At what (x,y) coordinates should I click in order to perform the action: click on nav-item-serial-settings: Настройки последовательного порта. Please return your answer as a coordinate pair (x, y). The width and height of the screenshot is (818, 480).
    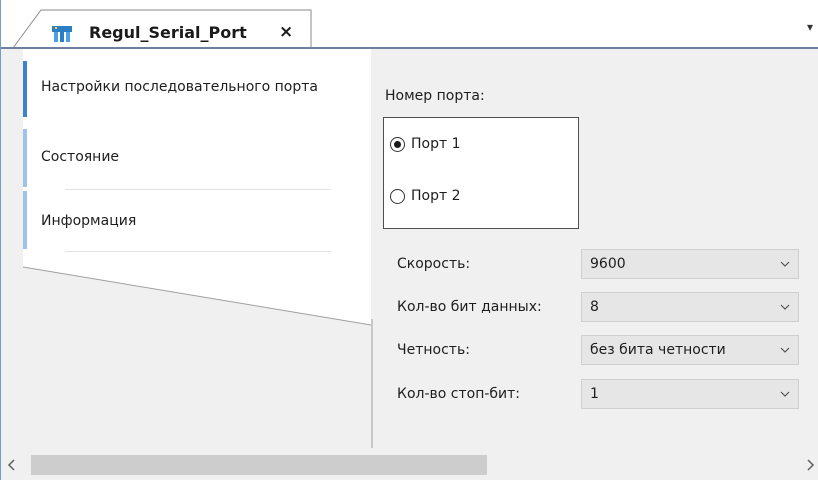
    Looking at the image, I should click on (185, 89).